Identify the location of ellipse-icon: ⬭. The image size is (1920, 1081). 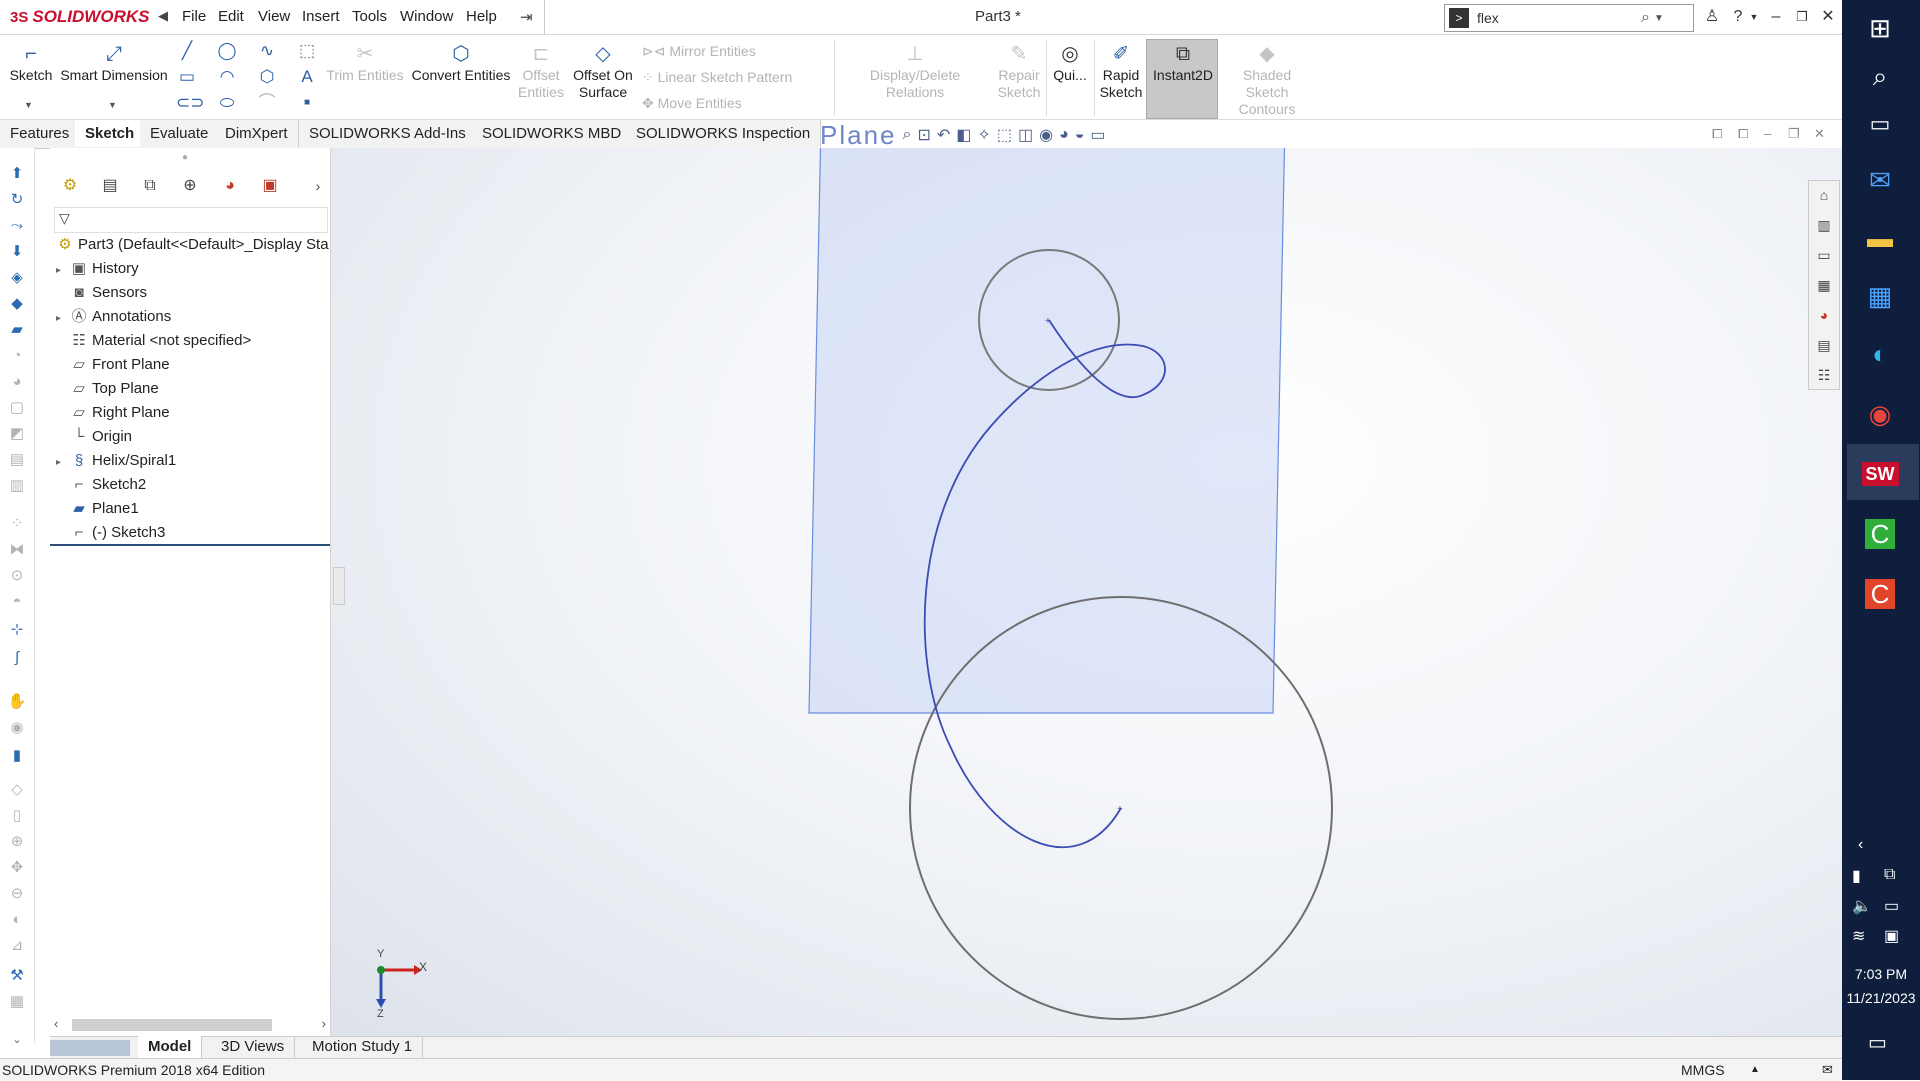
(227, 103).